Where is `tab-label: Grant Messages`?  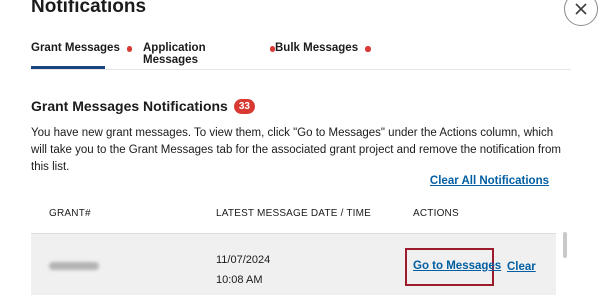 tab-label: Grant Messages is located at coordinates (75, 48).